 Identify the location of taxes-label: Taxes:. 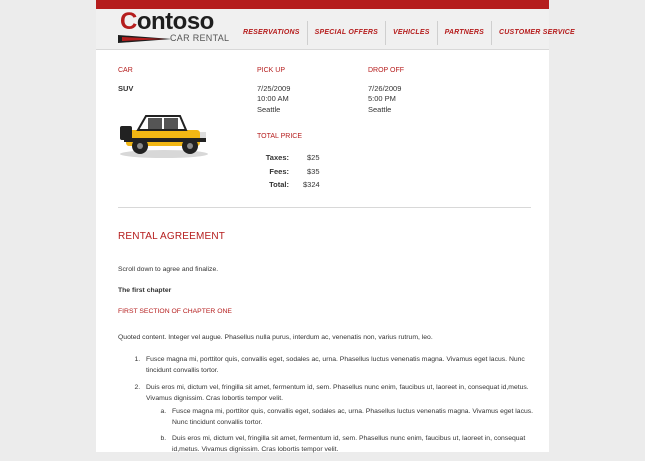
(277, 157).